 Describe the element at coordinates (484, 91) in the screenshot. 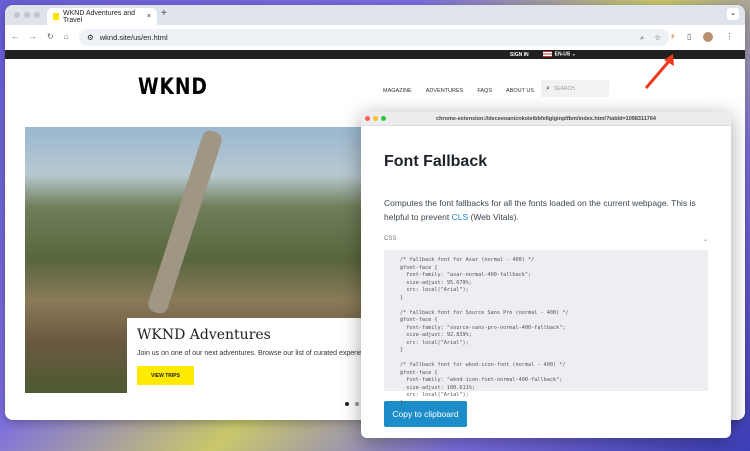

I see `nav-faqs: FAQS` at that location.